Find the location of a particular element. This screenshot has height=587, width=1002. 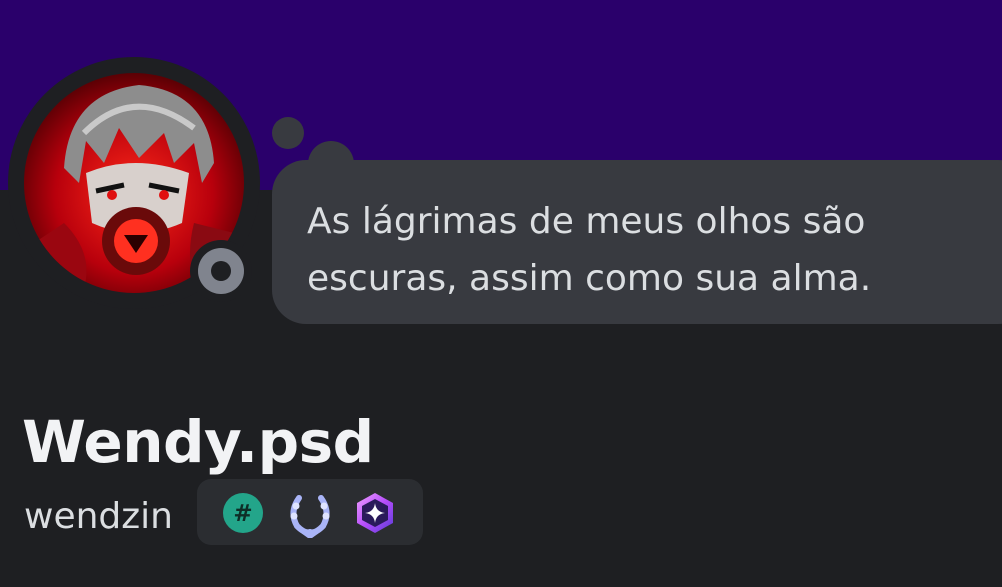

offline-status-hole is located at coordinates (221, 271).